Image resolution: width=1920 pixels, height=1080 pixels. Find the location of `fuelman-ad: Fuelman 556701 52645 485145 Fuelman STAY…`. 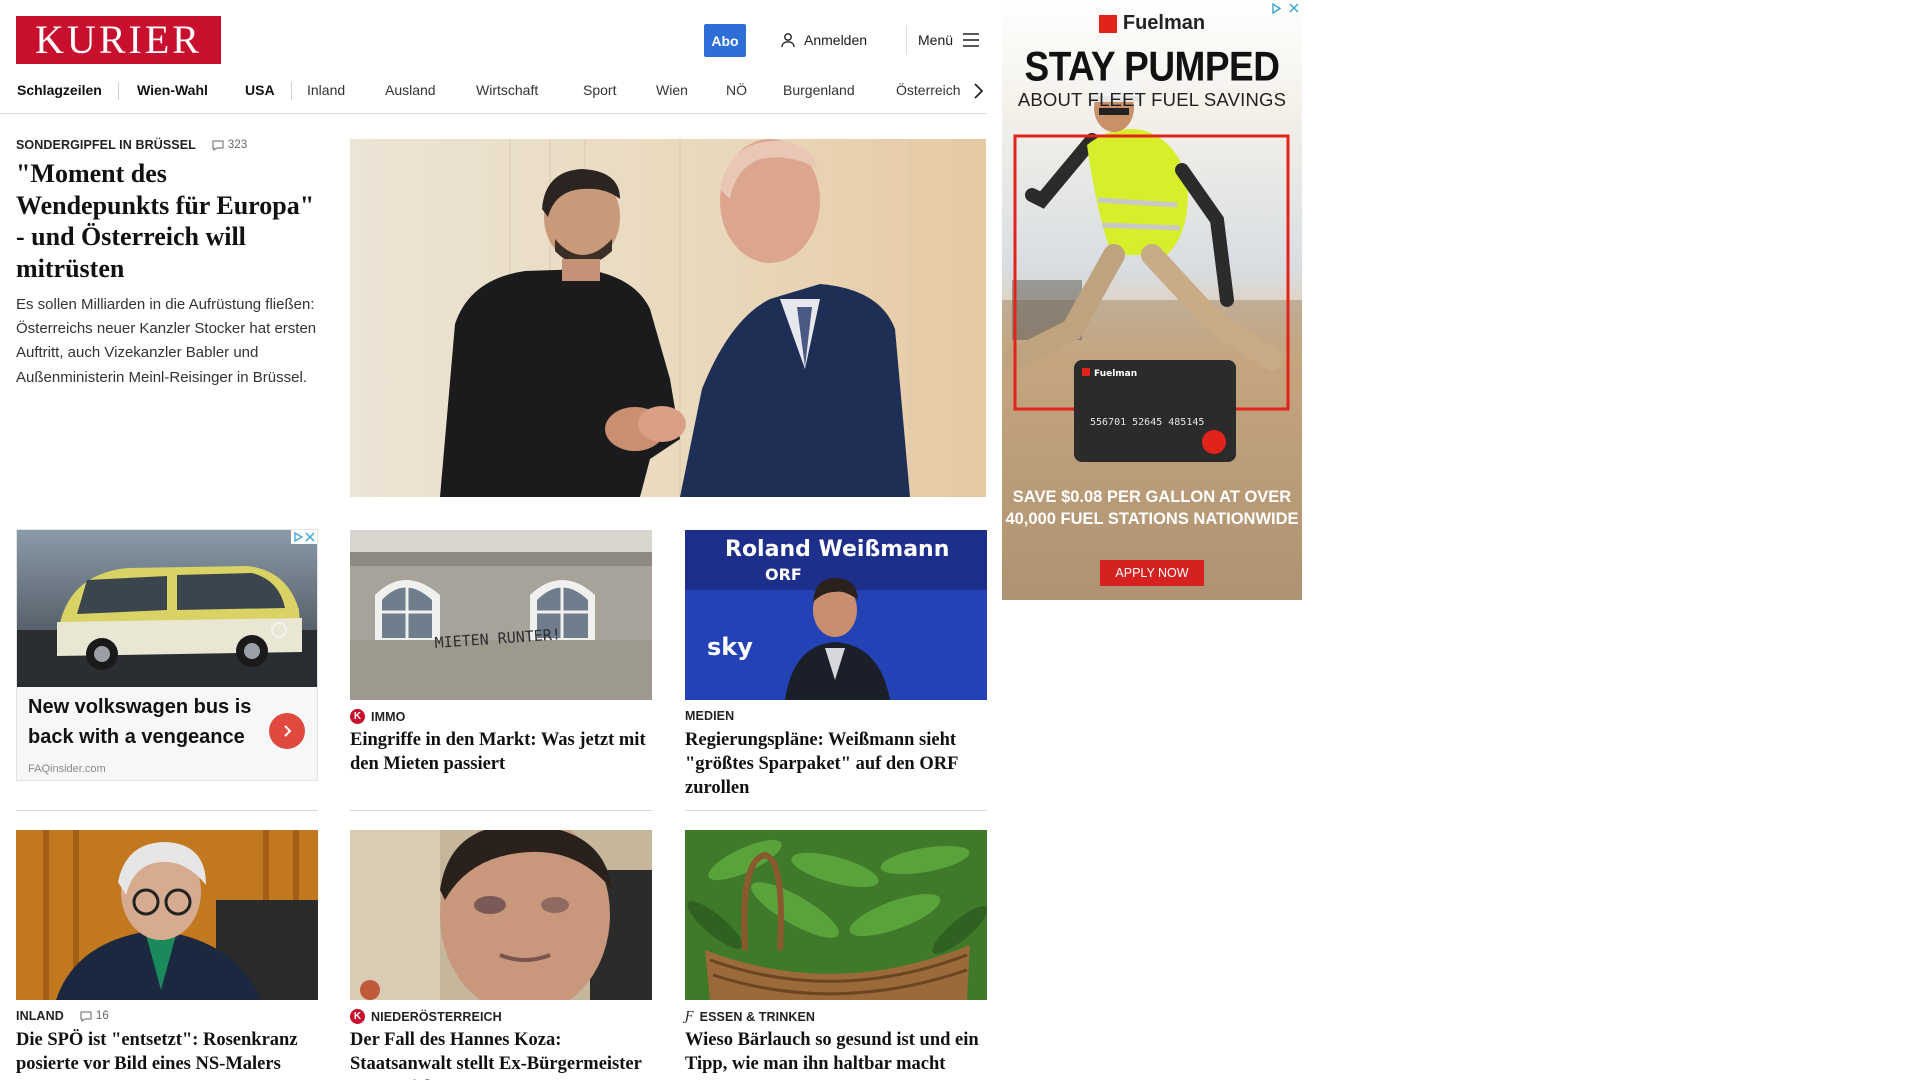

fuelman-ad: Fuelman 556701 52645 485145 Fuelman STAY… is located at coordinates (1152, 300).